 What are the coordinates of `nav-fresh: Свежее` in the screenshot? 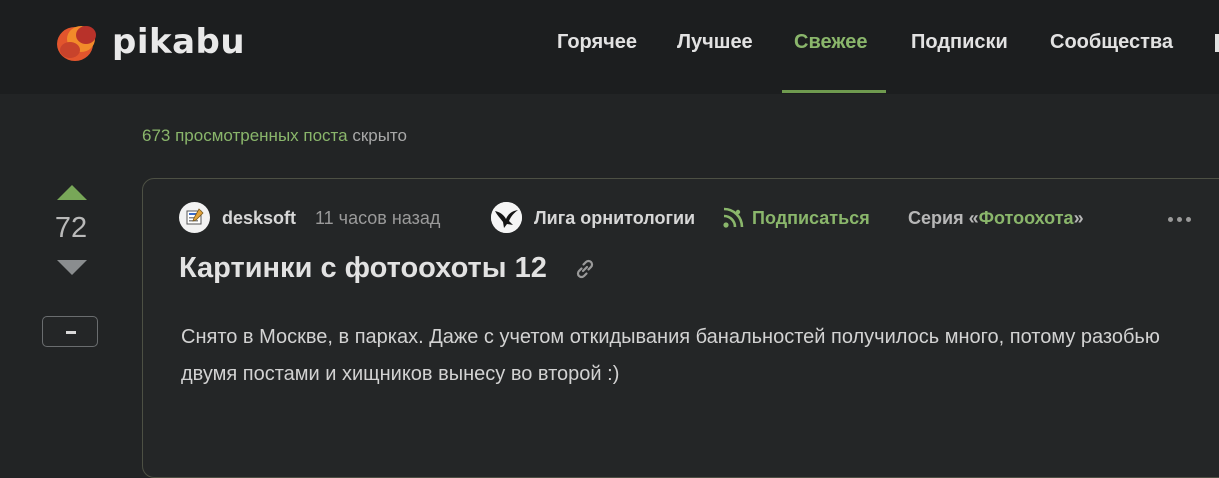 It's located at (831, 42).